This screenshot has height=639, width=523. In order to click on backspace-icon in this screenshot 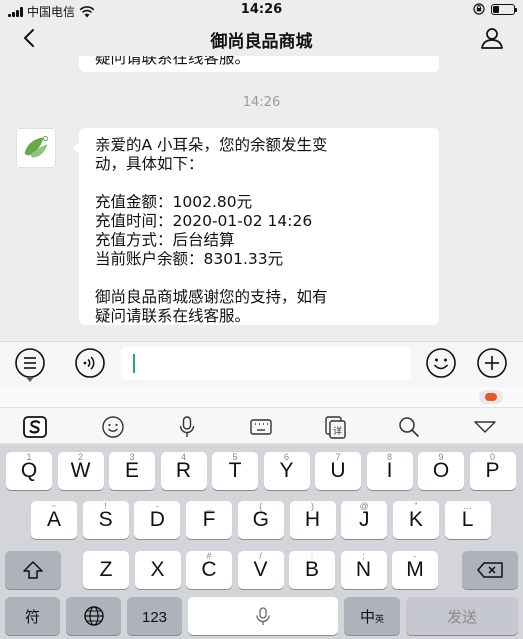, I will do `click(490, 570)`.